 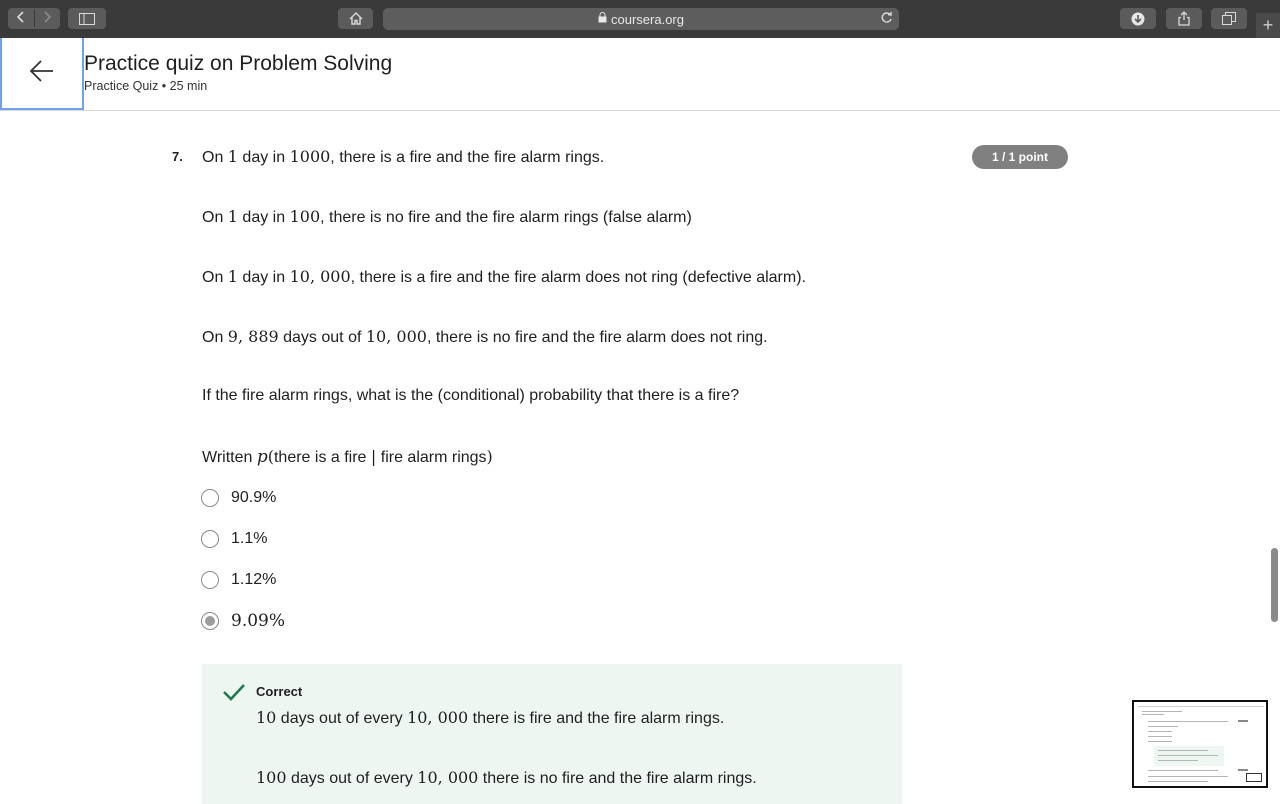 What do you see at coordinates (279, 691) in the screenshot?
I see `feedback-status: Correct` at bounding box center [279, 691].